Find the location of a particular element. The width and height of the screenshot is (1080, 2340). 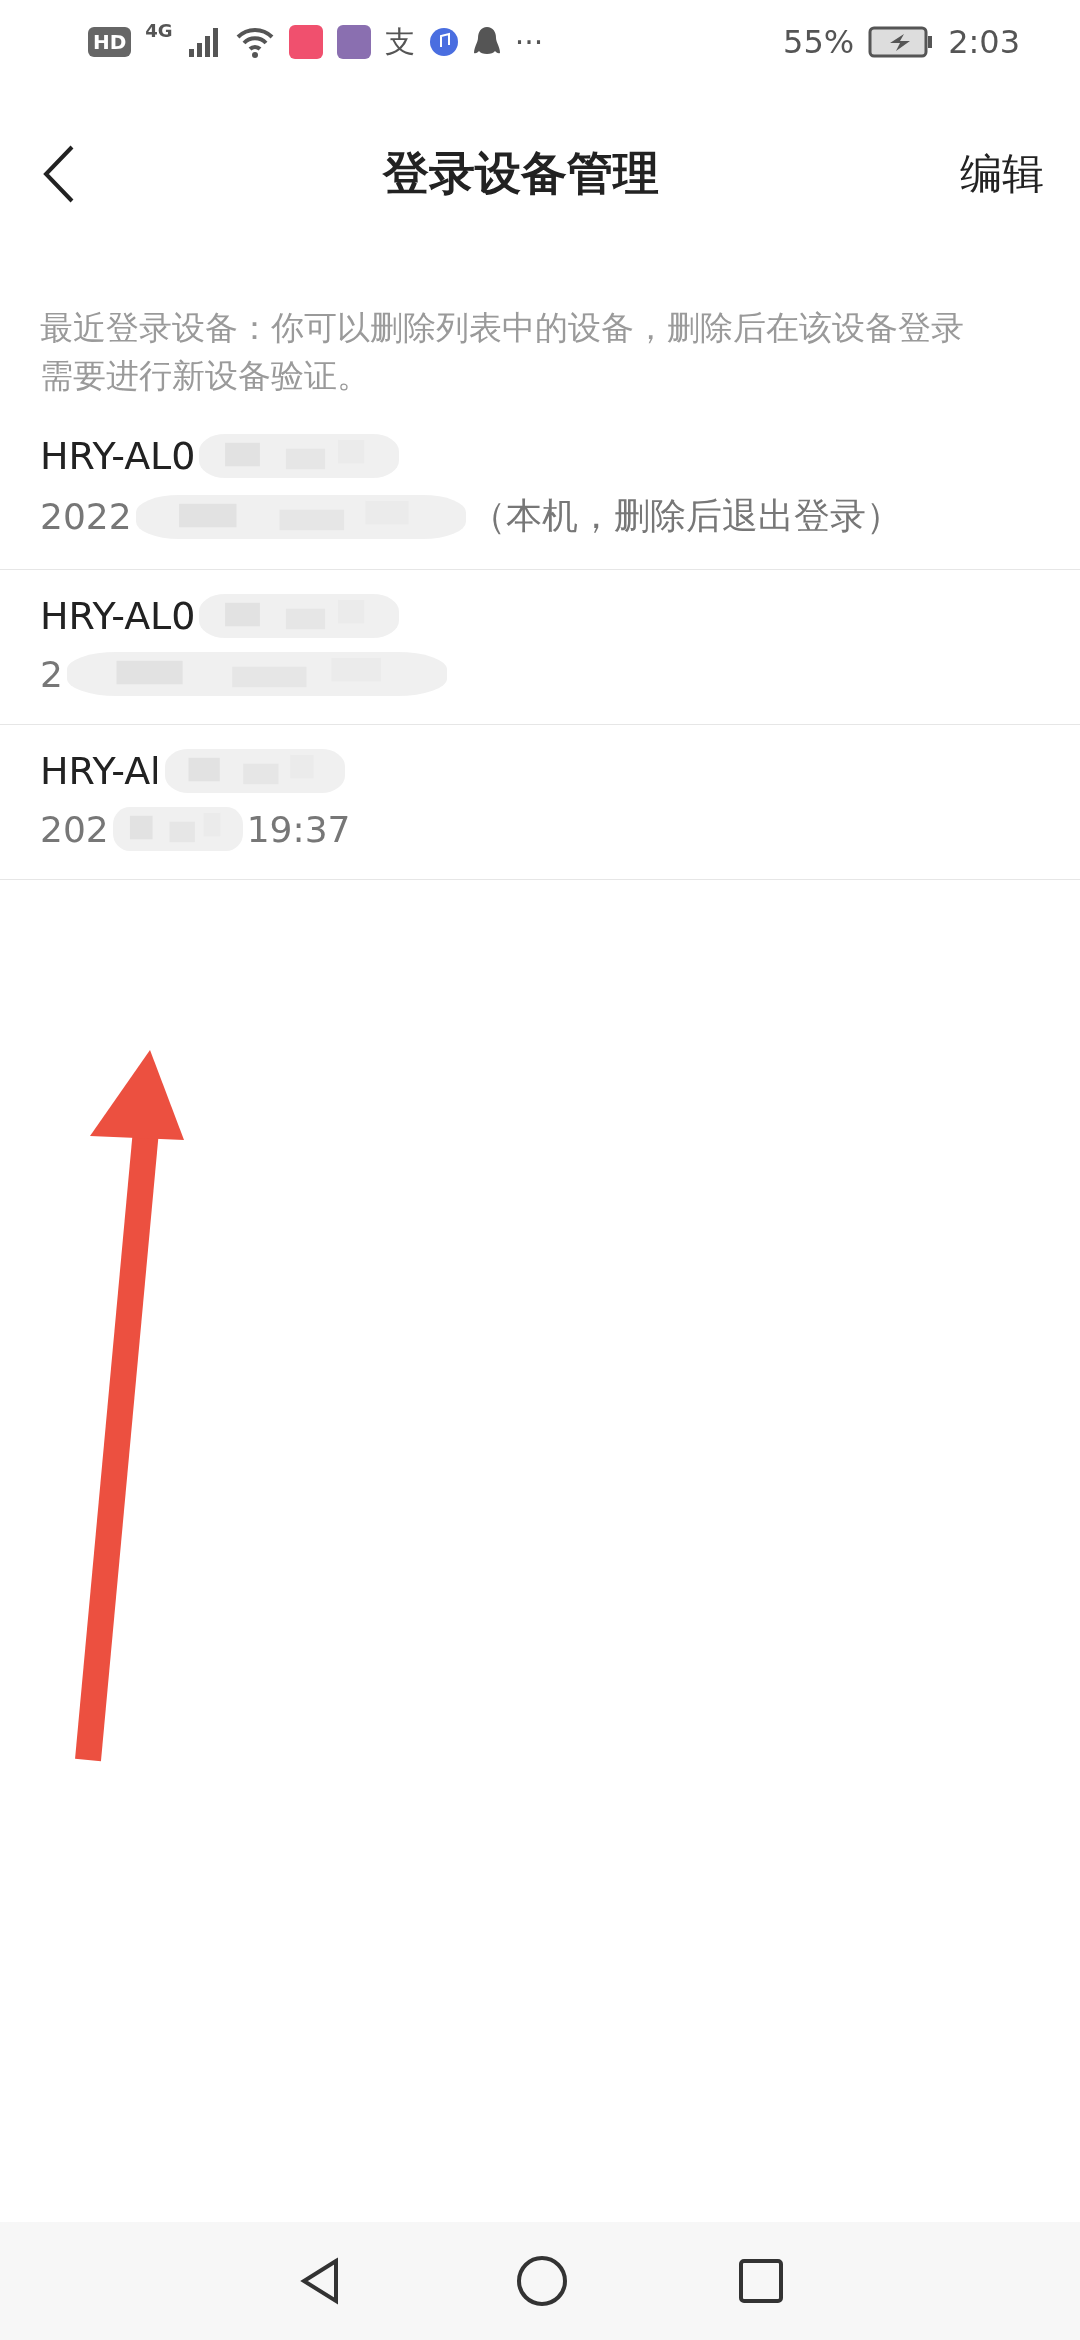

network-label: 4G is located at coordinates (159, 30).